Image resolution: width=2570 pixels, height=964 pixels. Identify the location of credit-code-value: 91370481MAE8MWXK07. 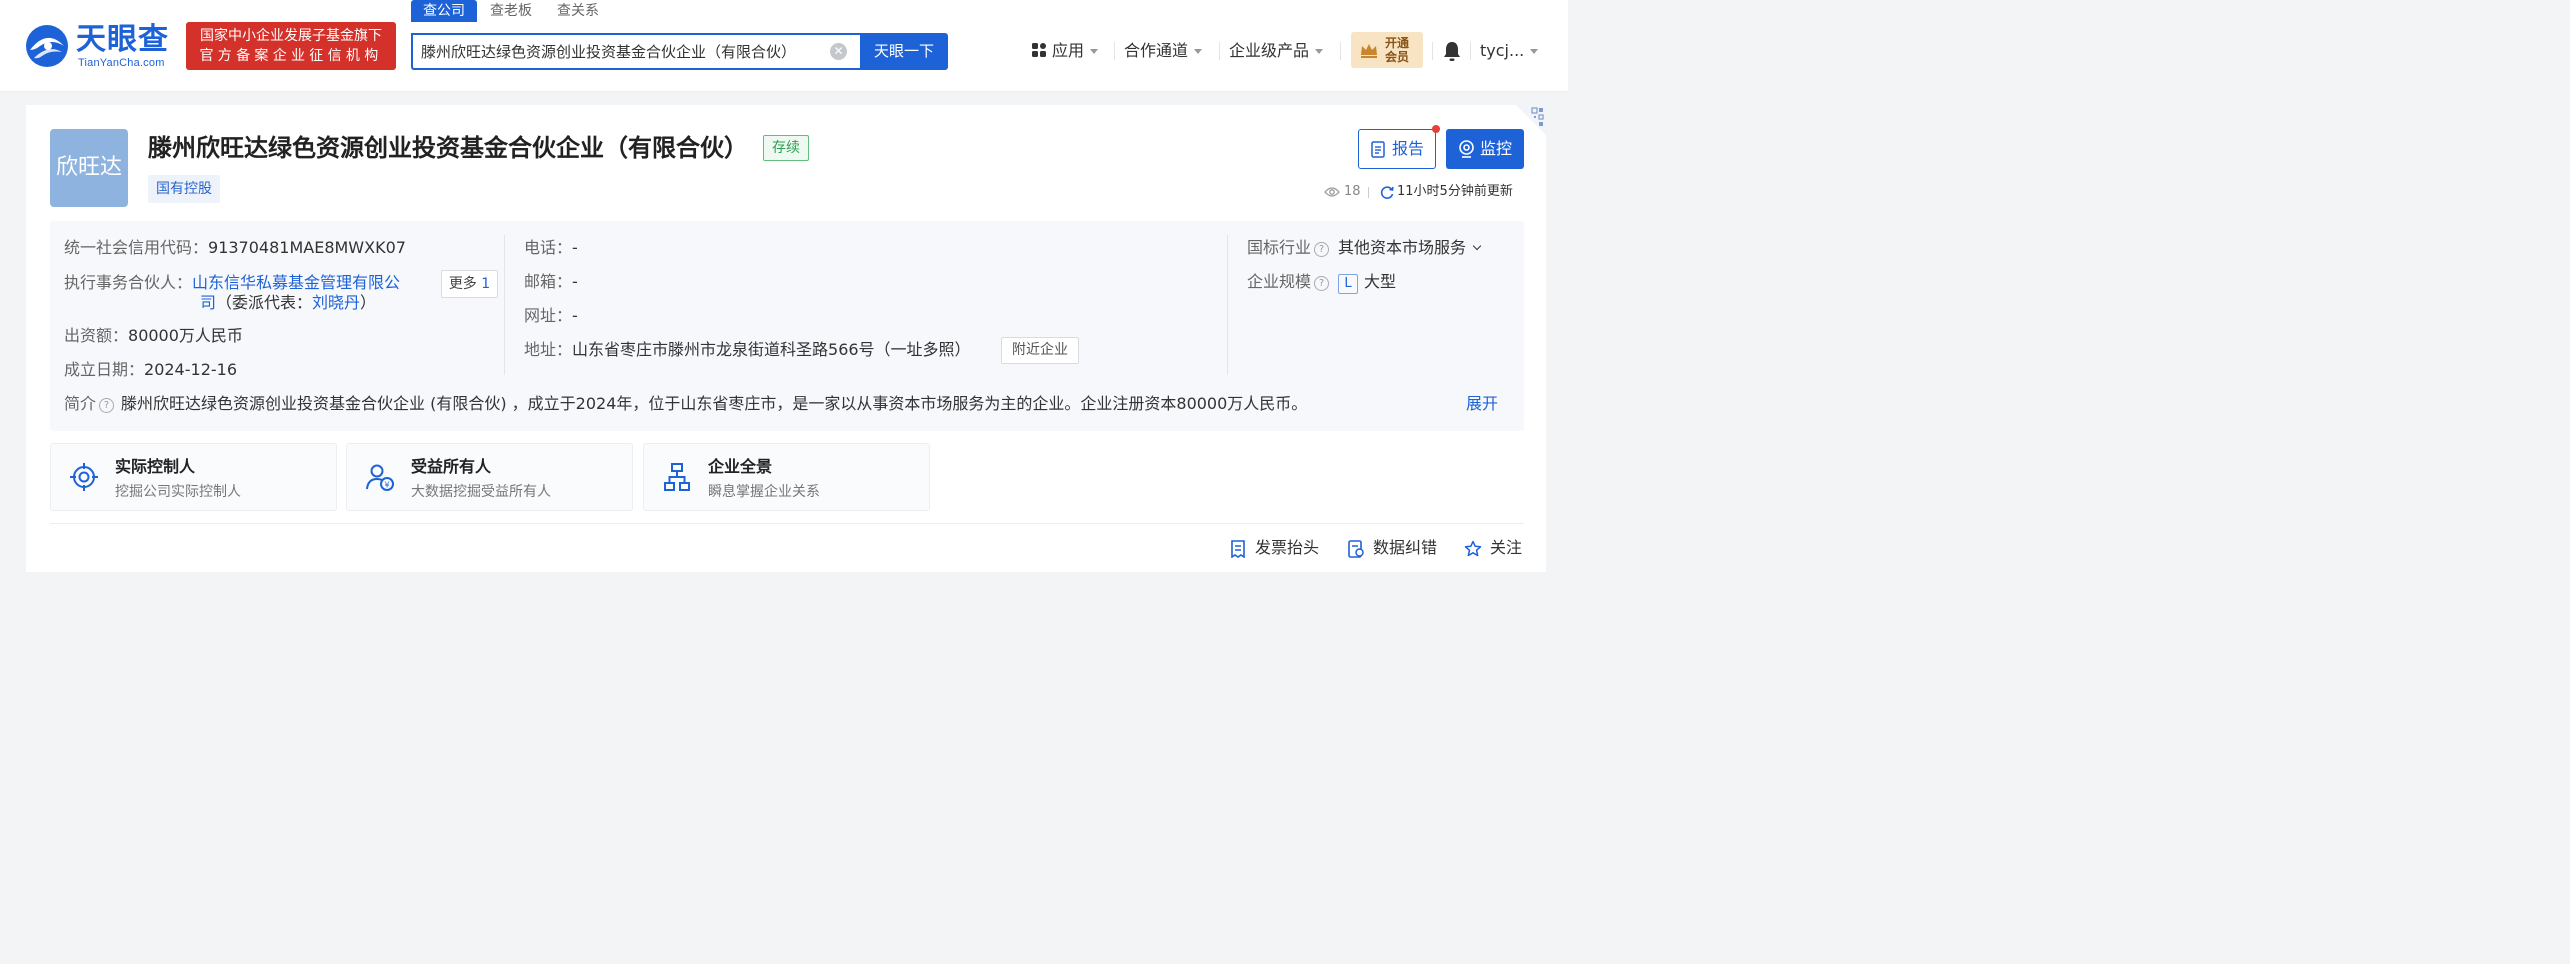
(307, 247).